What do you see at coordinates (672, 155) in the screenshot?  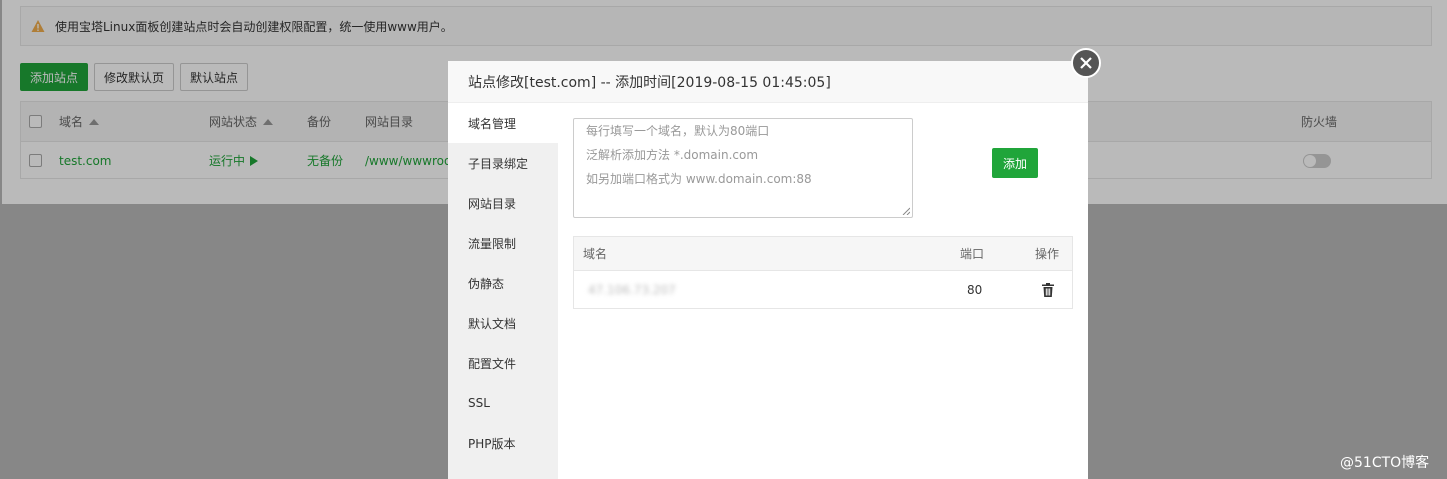 I see `placeholder-line: 泛解析添加方法 *.domain.com` at bounding box center [672, 155].